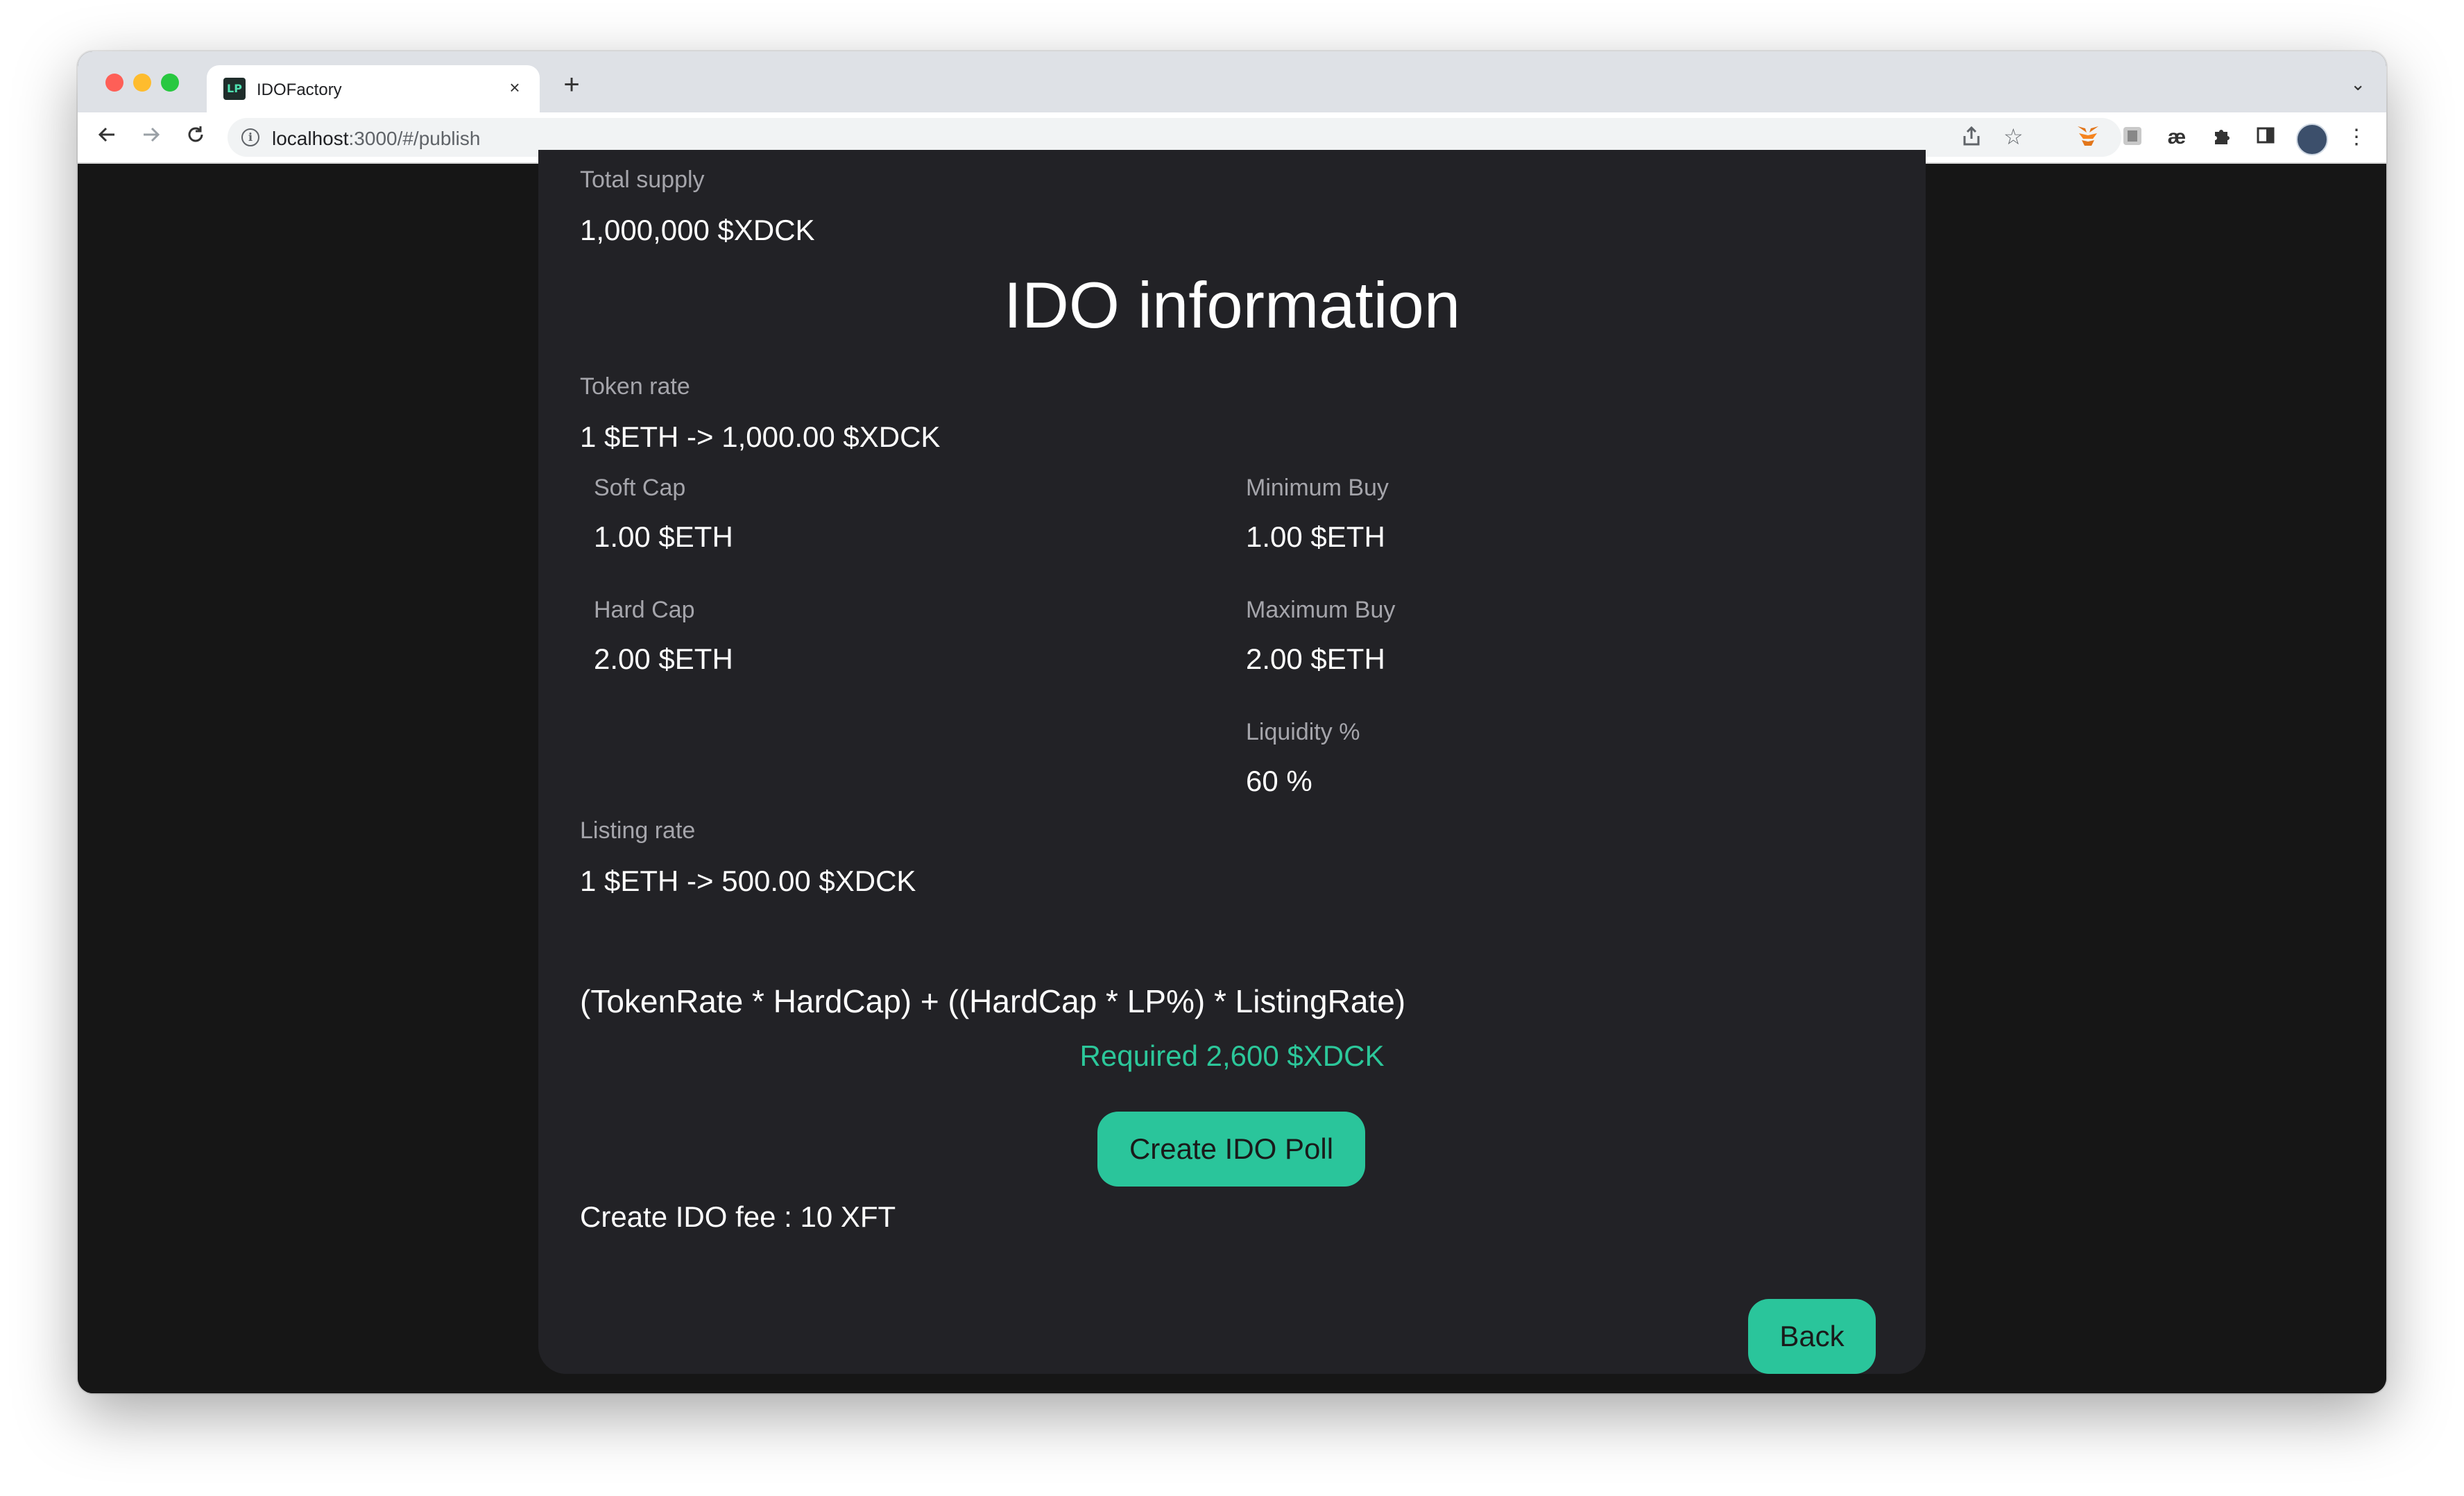 The height and width of the screenshot is (1496, 2464). Describe the element at coordinates (642, 180) in the screenshot. I see `total-supply-label: Total supply` at that location.